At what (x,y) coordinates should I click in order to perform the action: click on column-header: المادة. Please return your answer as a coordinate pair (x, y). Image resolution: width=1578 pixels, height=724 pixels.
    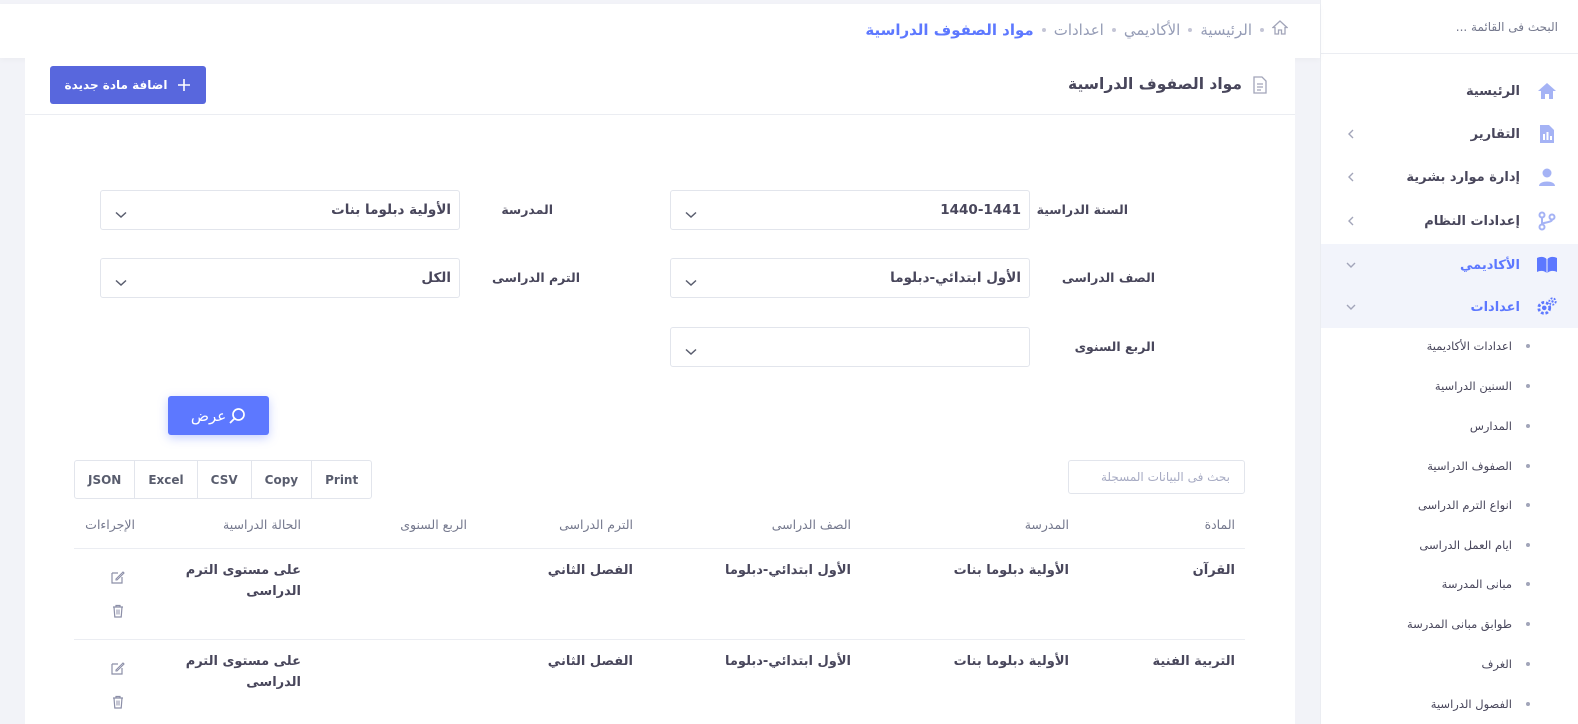
    Looking at the image, I should click on (1220, 524).